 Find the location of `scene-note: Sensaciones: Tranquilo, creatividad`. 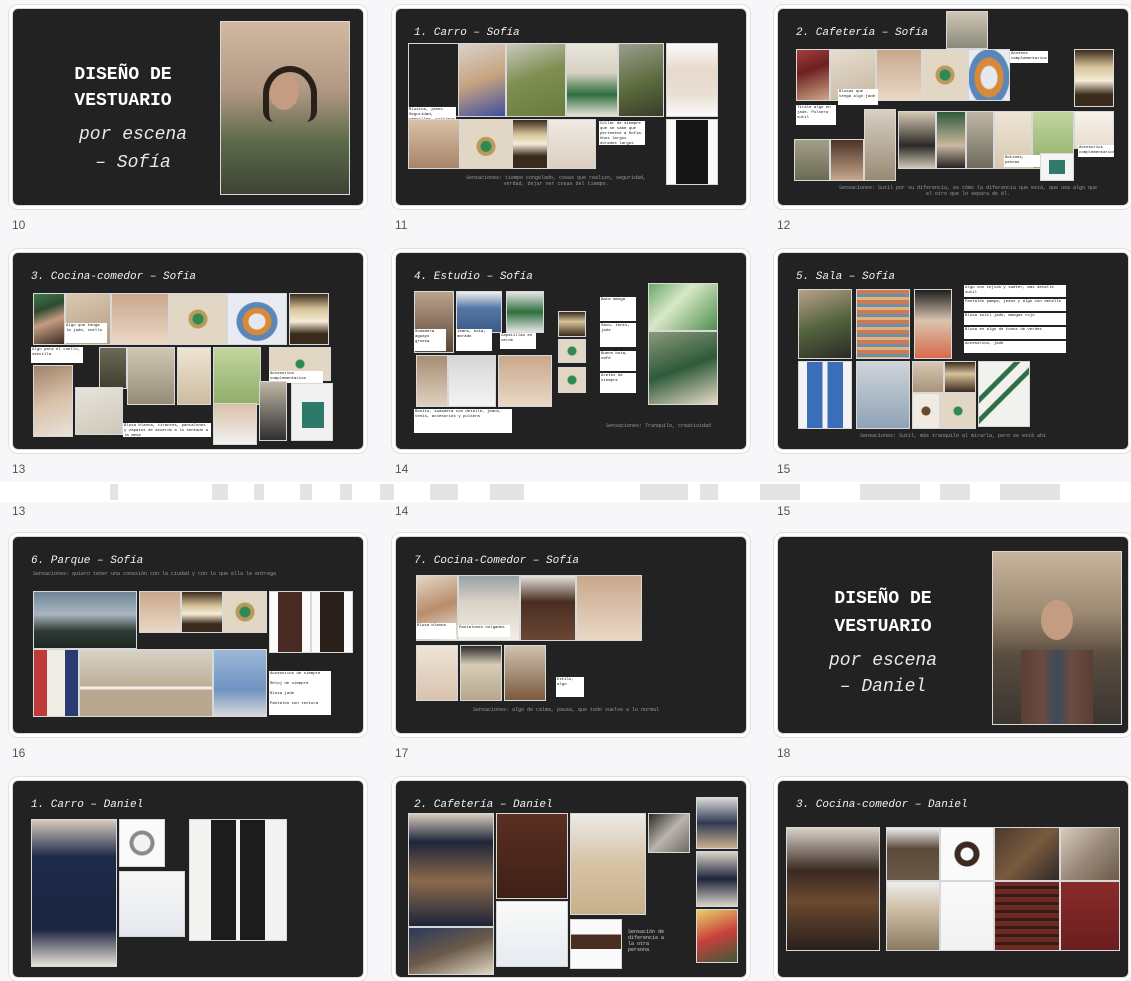

scene-note: Sensaciones: Tranquilo, creatividad is located at coordinates (659, 426).